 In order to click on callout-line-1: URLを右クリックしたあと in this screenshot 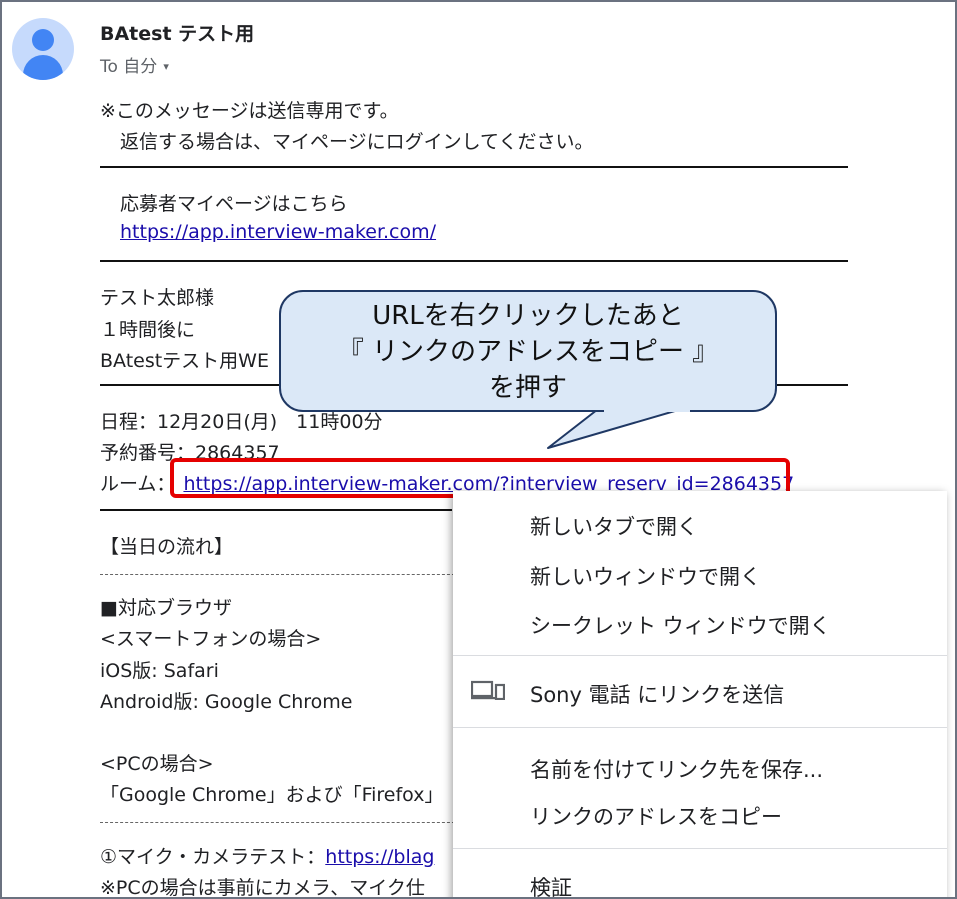, I will do `click(528, 316)`.